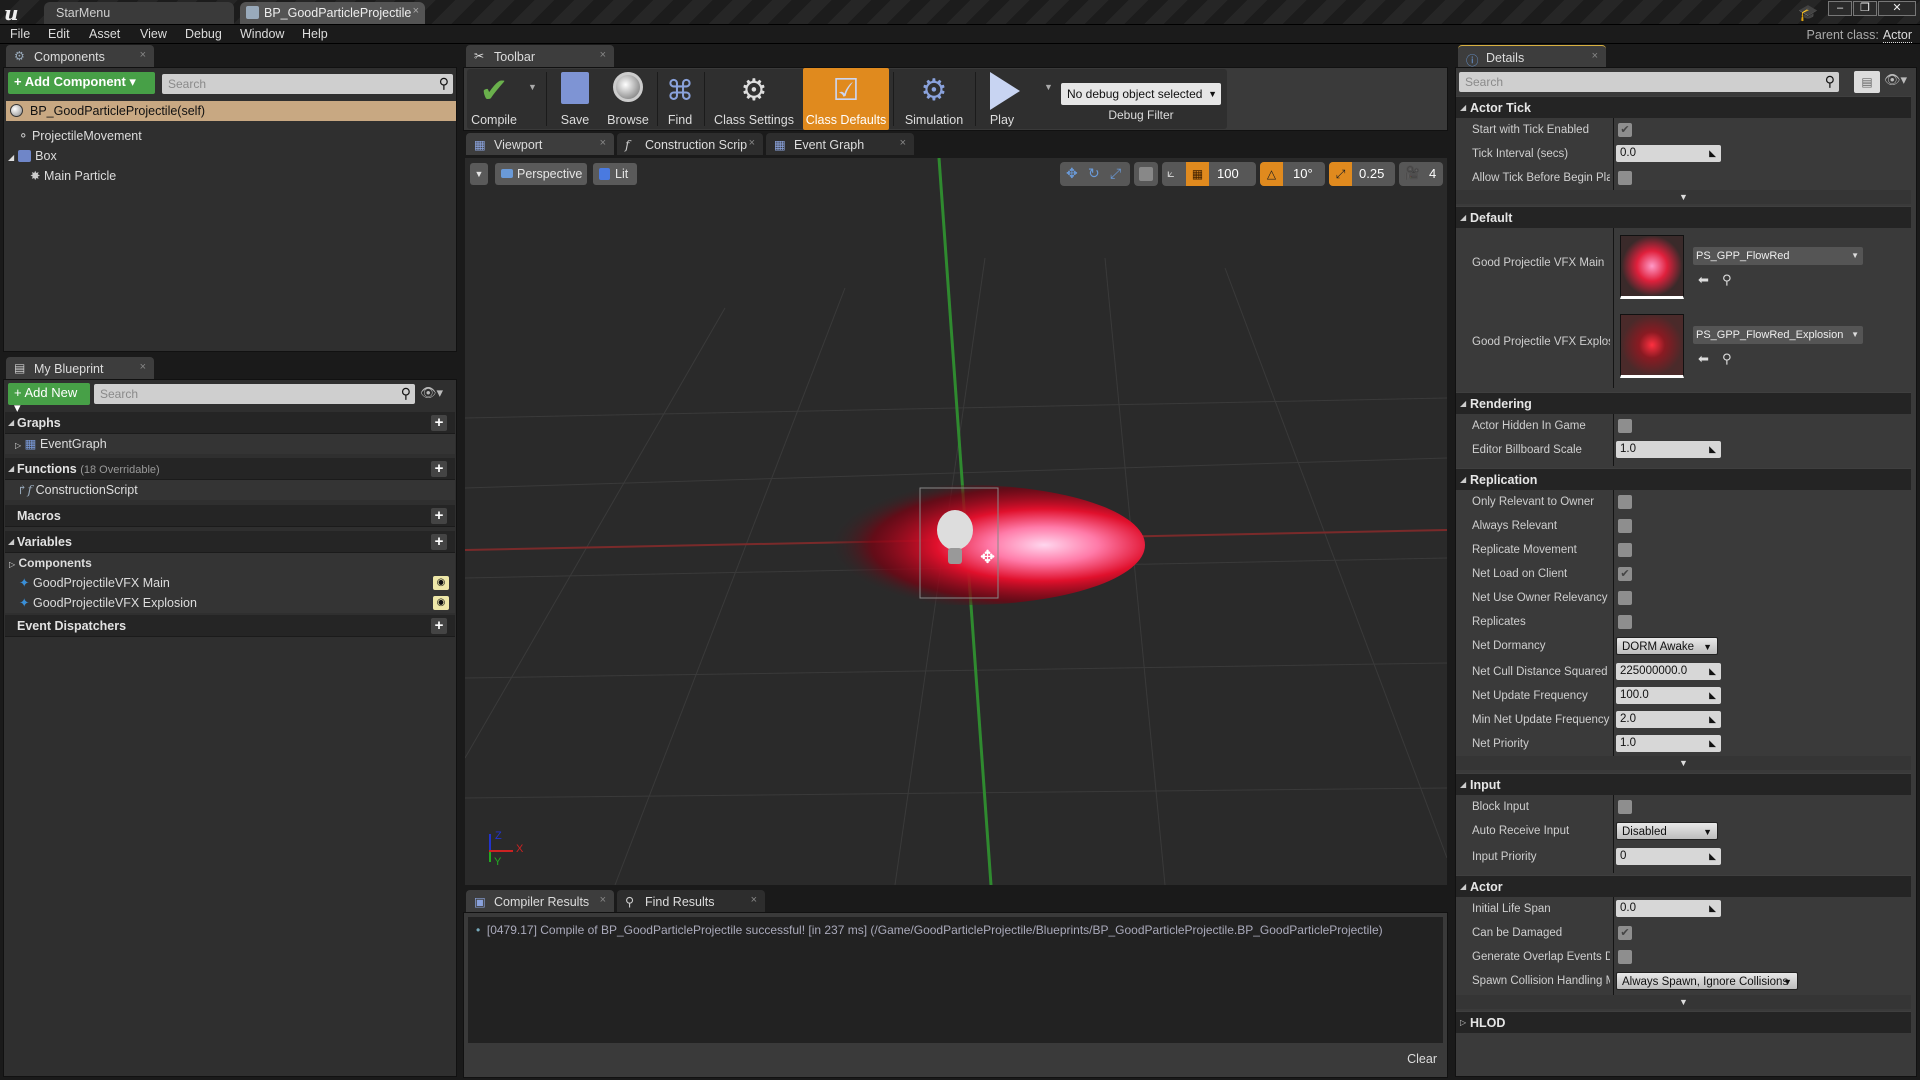 This screenshot has height=1080, width=1920. What do you see at coordinates (628, 99) in the screenshot?
I see `browse-button: Browse` at bounding box center [628, 99].